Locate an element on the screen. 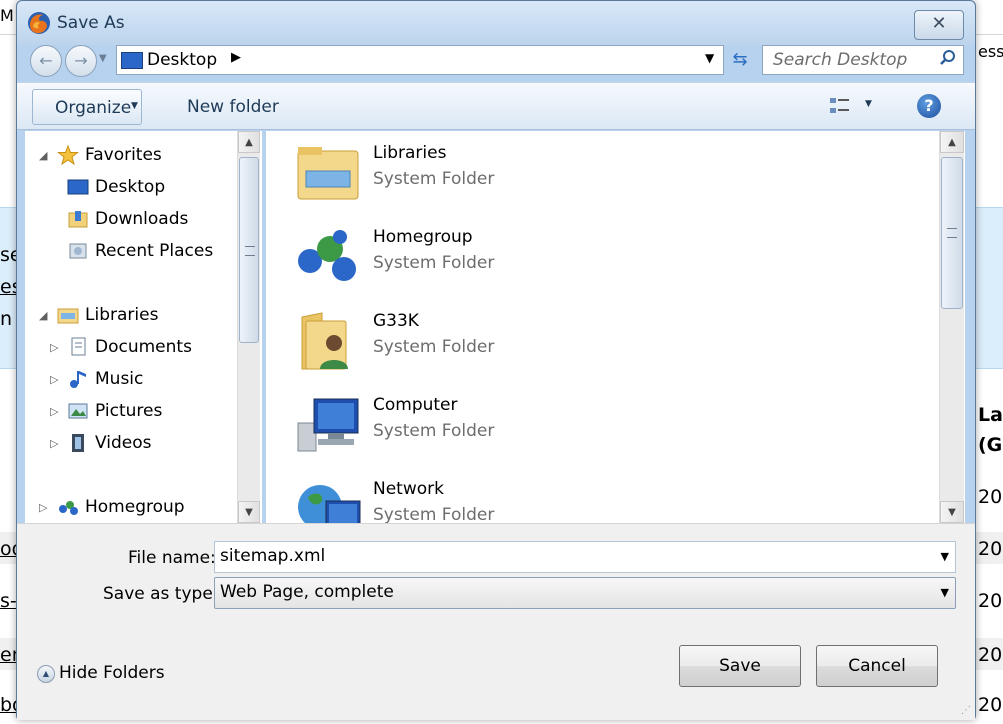 The height and width of the screenshot is (724, 1003). tree-item-documents: ▷ Documents is located at coordinates (135, 348).